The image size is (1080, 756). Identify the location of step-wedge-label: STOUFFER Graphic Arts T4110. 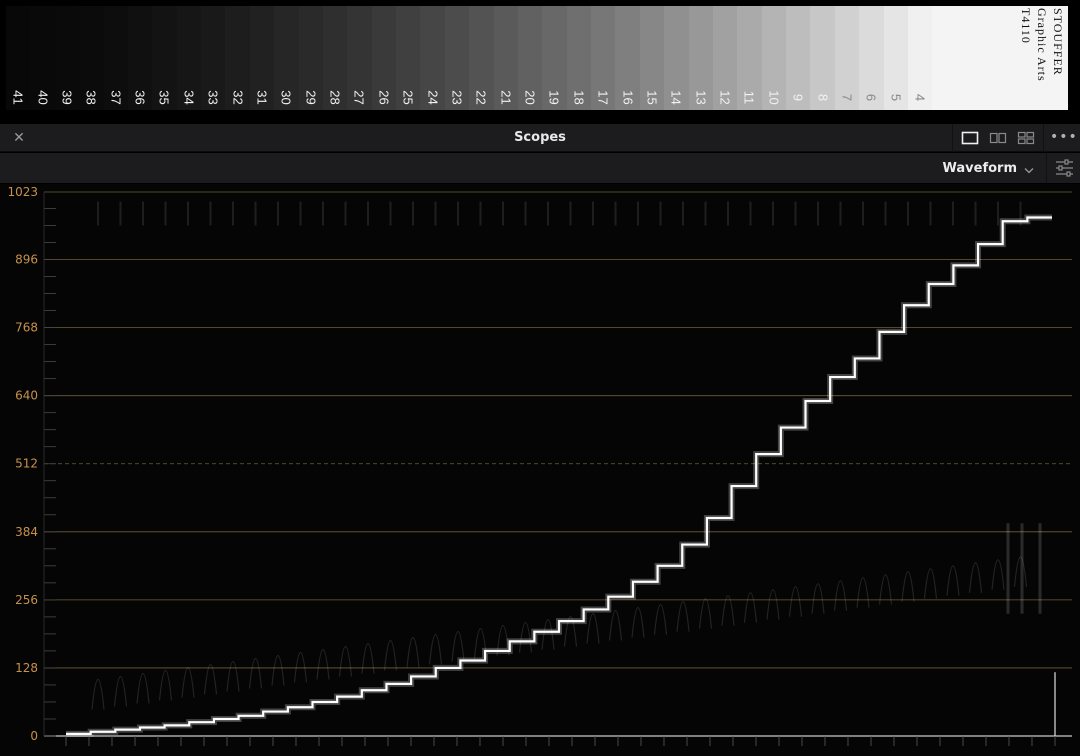
(1000, 58).